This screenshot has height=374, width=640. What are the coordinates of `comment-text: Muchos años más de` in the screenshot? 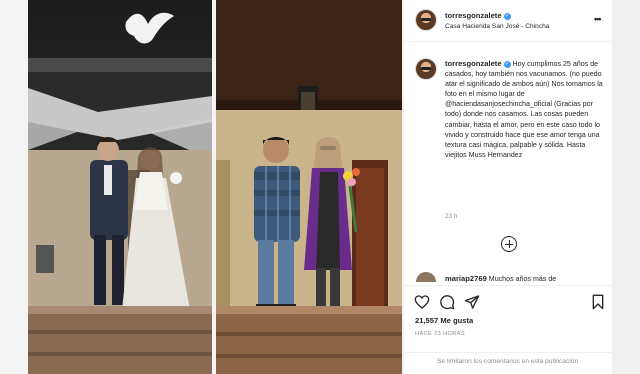 It's located at (522, 279).